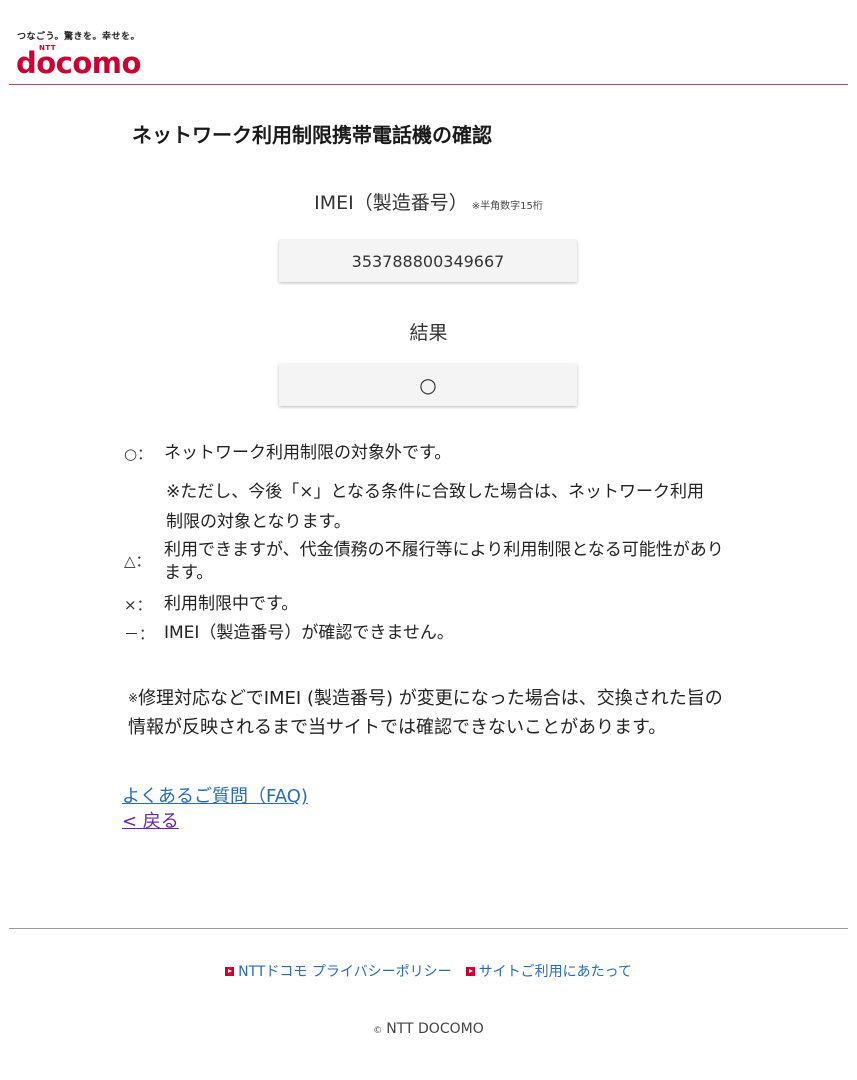 The width and height of the screenshot is (857, 1080). Describe the element at coordinates (428, 928) in the screenshot. I see `footer-divider` at that location.